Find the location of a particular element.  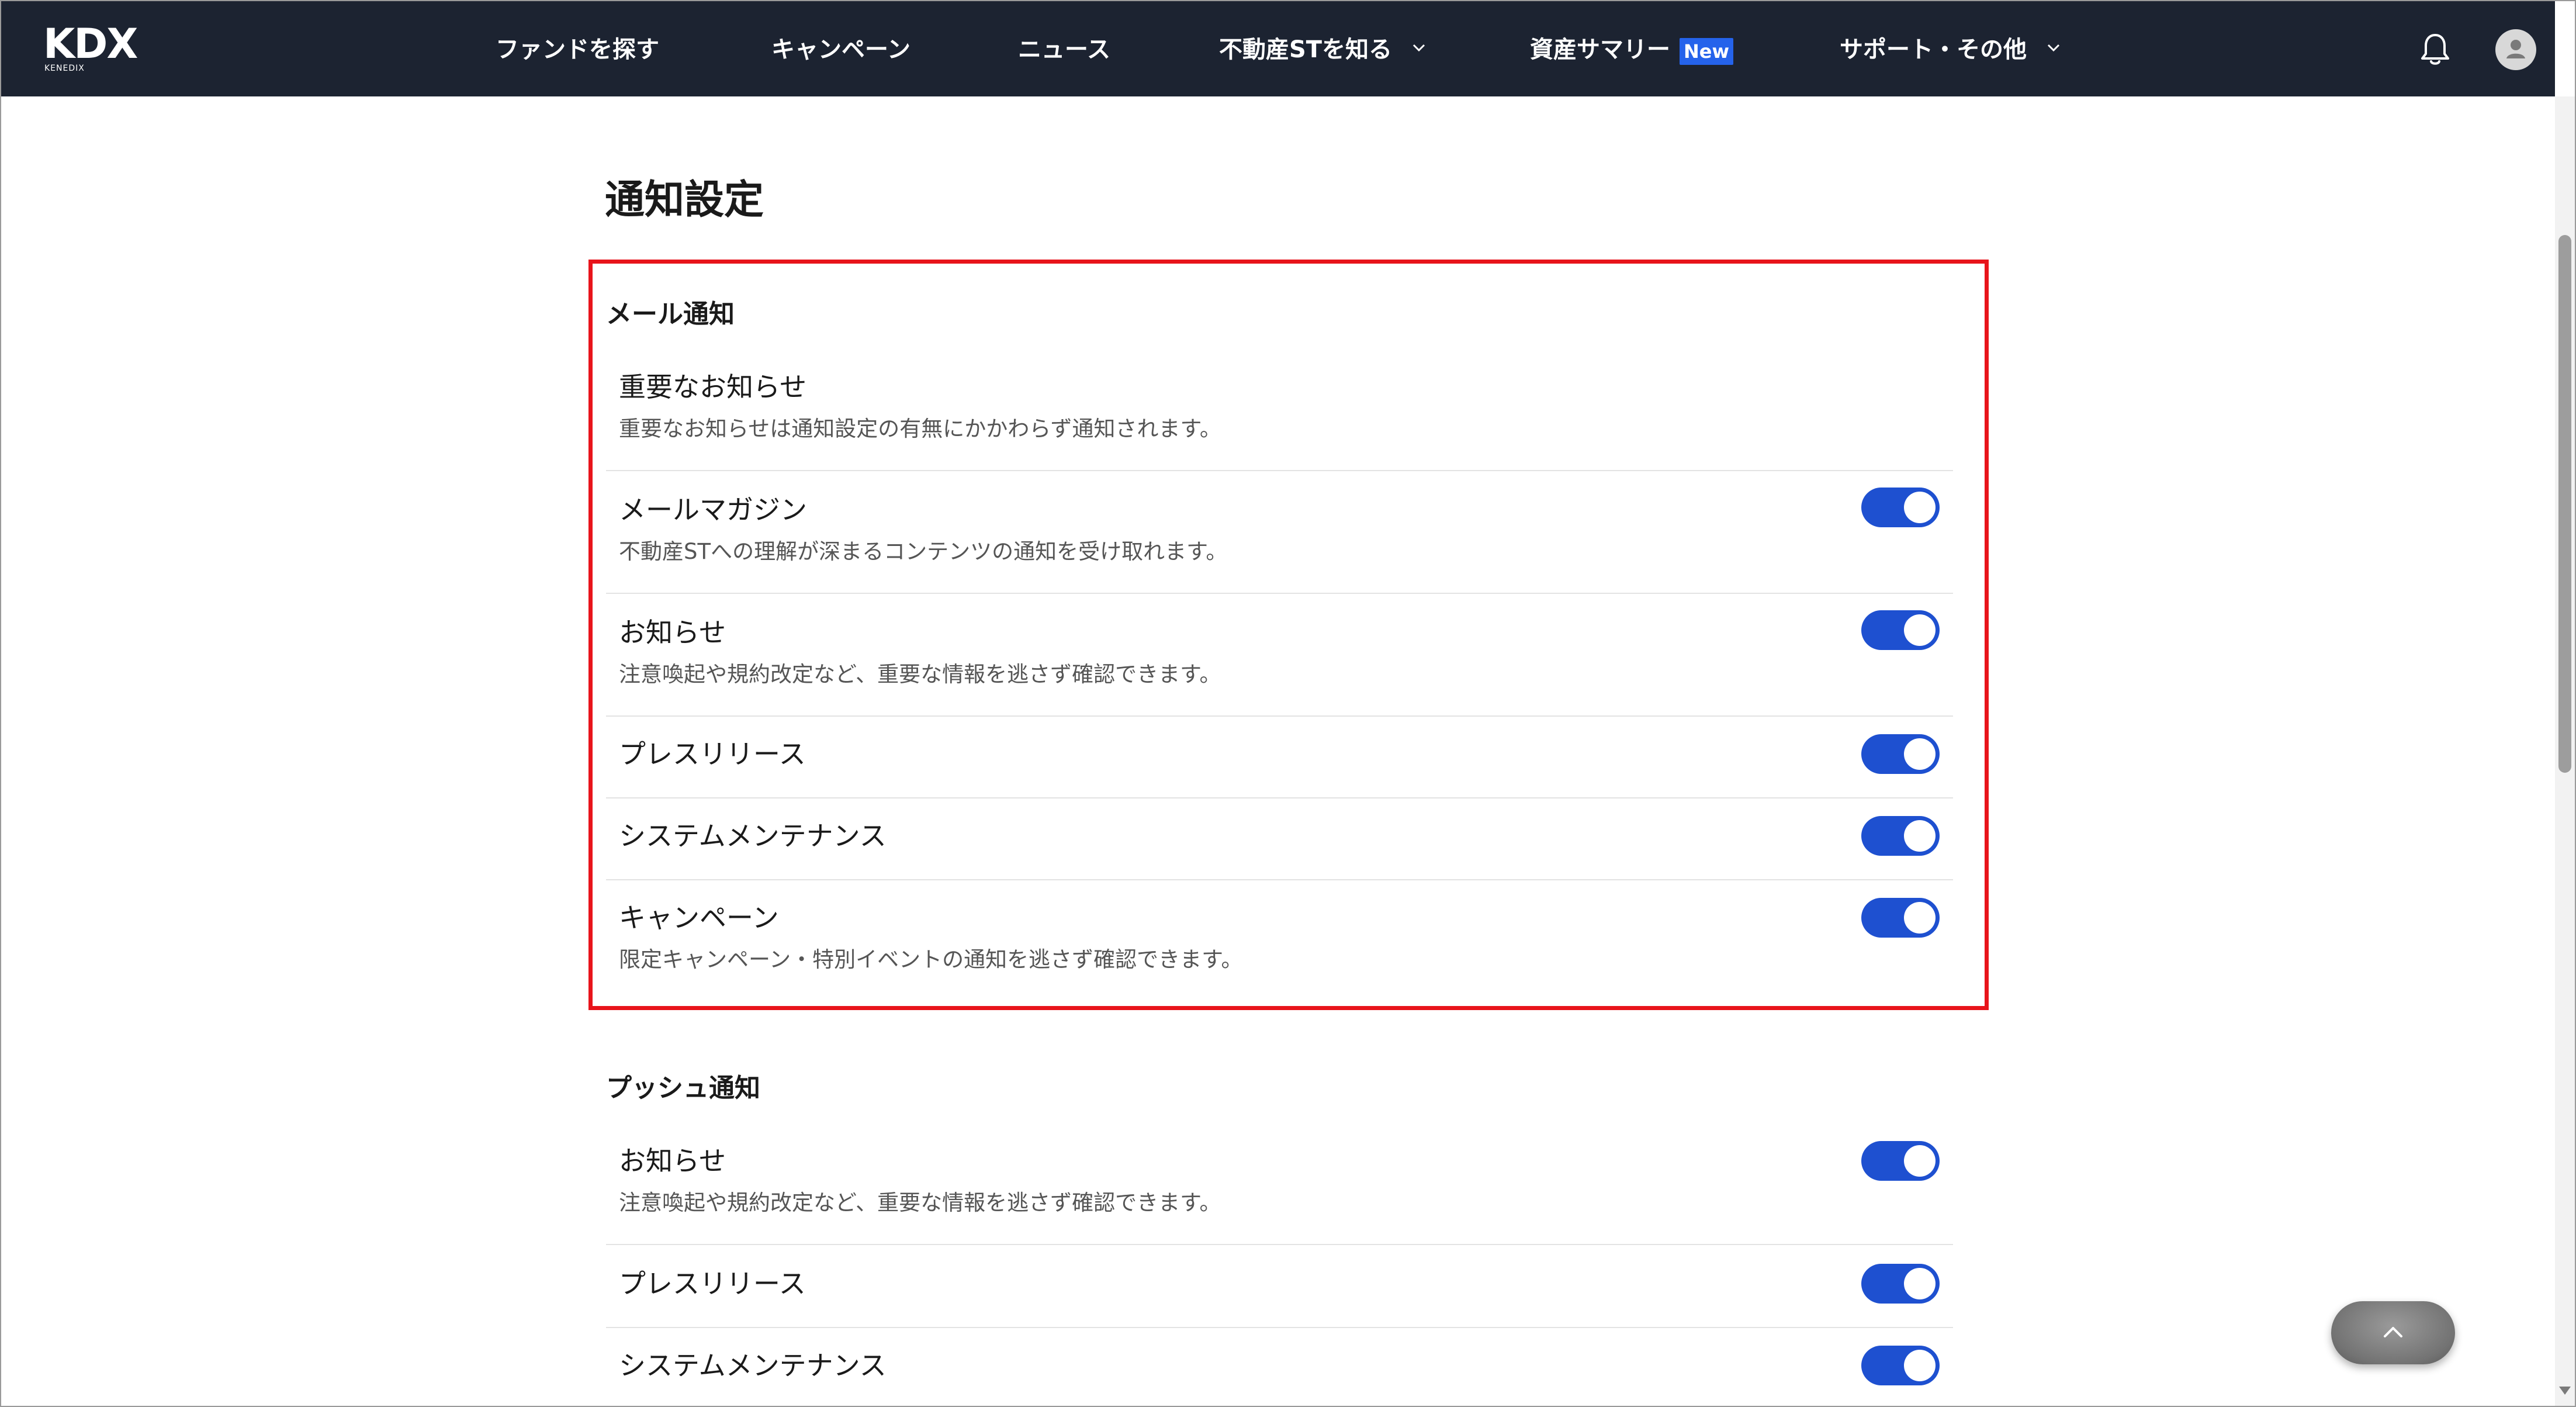

nav-find-fund-label: ファンドを探す is located at coordinates (577, 49).